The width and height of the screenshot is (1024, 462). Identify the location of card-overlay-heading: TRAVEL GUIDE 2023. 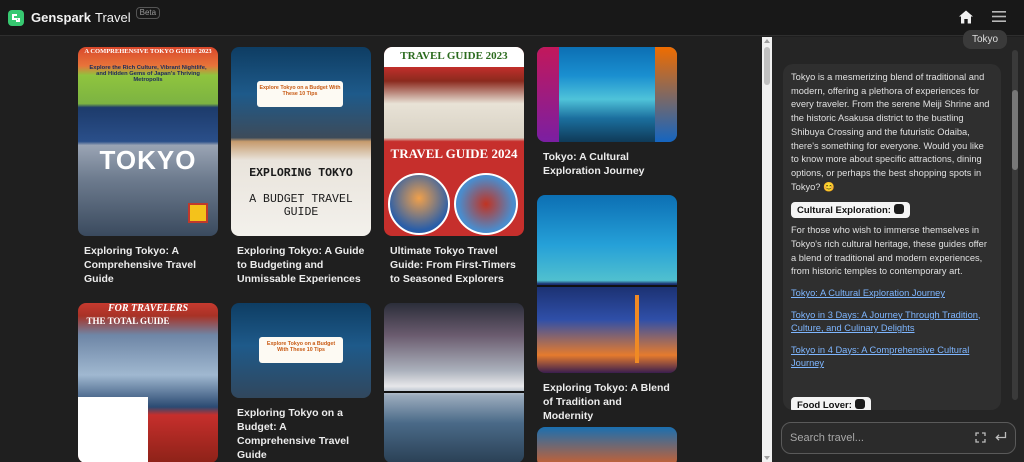
(454, 56).